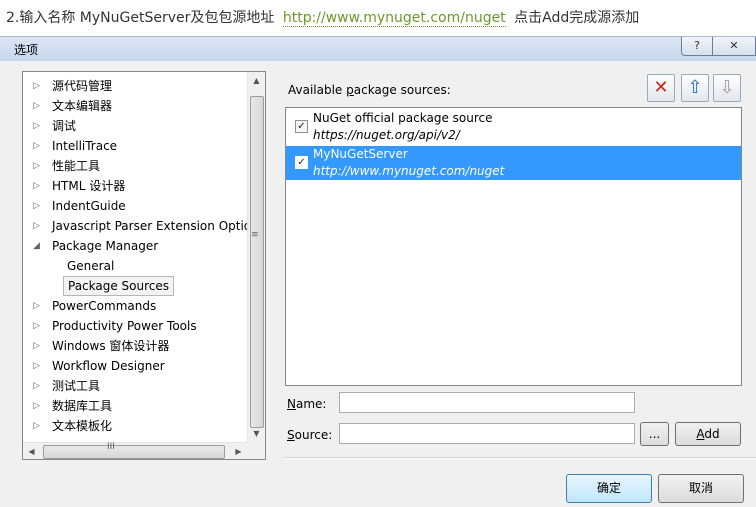 This screenshot has width=756, height=507. I want to click on tree-item-package-manager: ◢ Package Manager, so click(135, 246).